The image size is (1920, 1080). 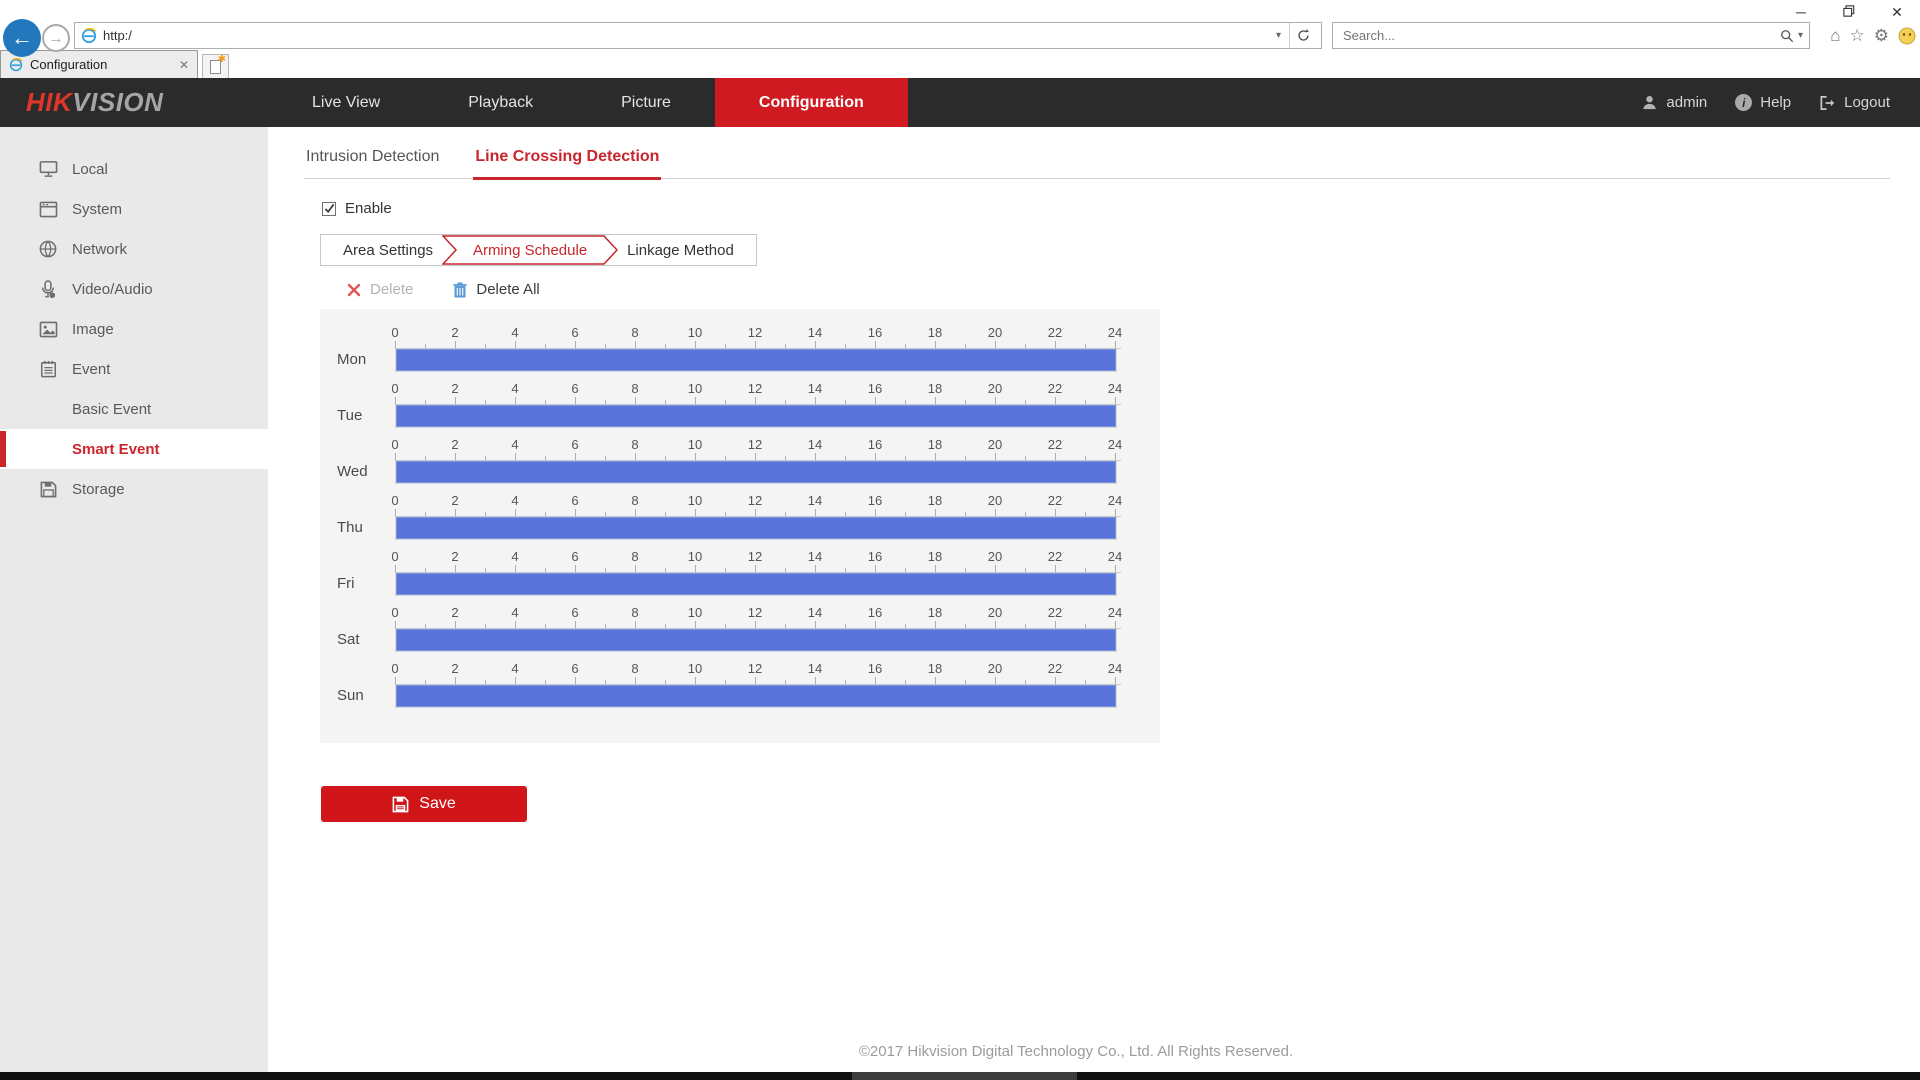 What do you see at coordinates (1907, 36) in the screenshot?
I see `feedback-smiley-icon` at bounding box center [1907, 36].